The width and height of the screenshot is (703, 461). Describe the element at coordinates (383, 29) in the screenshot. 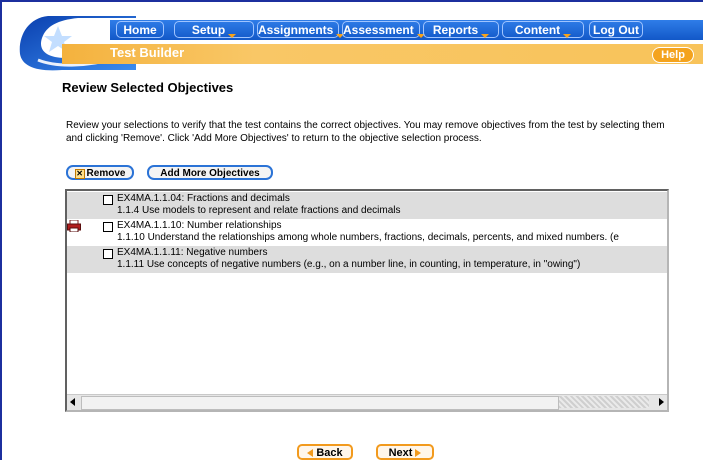

I see `nav-assessment: Assessment` at that location.